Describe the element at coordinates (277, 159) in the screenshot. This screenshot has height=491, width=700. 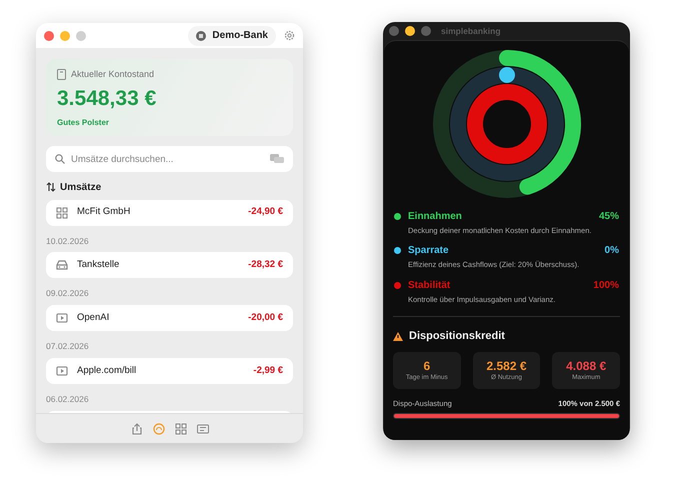
I see `chat-bubbles-icon` at that location.